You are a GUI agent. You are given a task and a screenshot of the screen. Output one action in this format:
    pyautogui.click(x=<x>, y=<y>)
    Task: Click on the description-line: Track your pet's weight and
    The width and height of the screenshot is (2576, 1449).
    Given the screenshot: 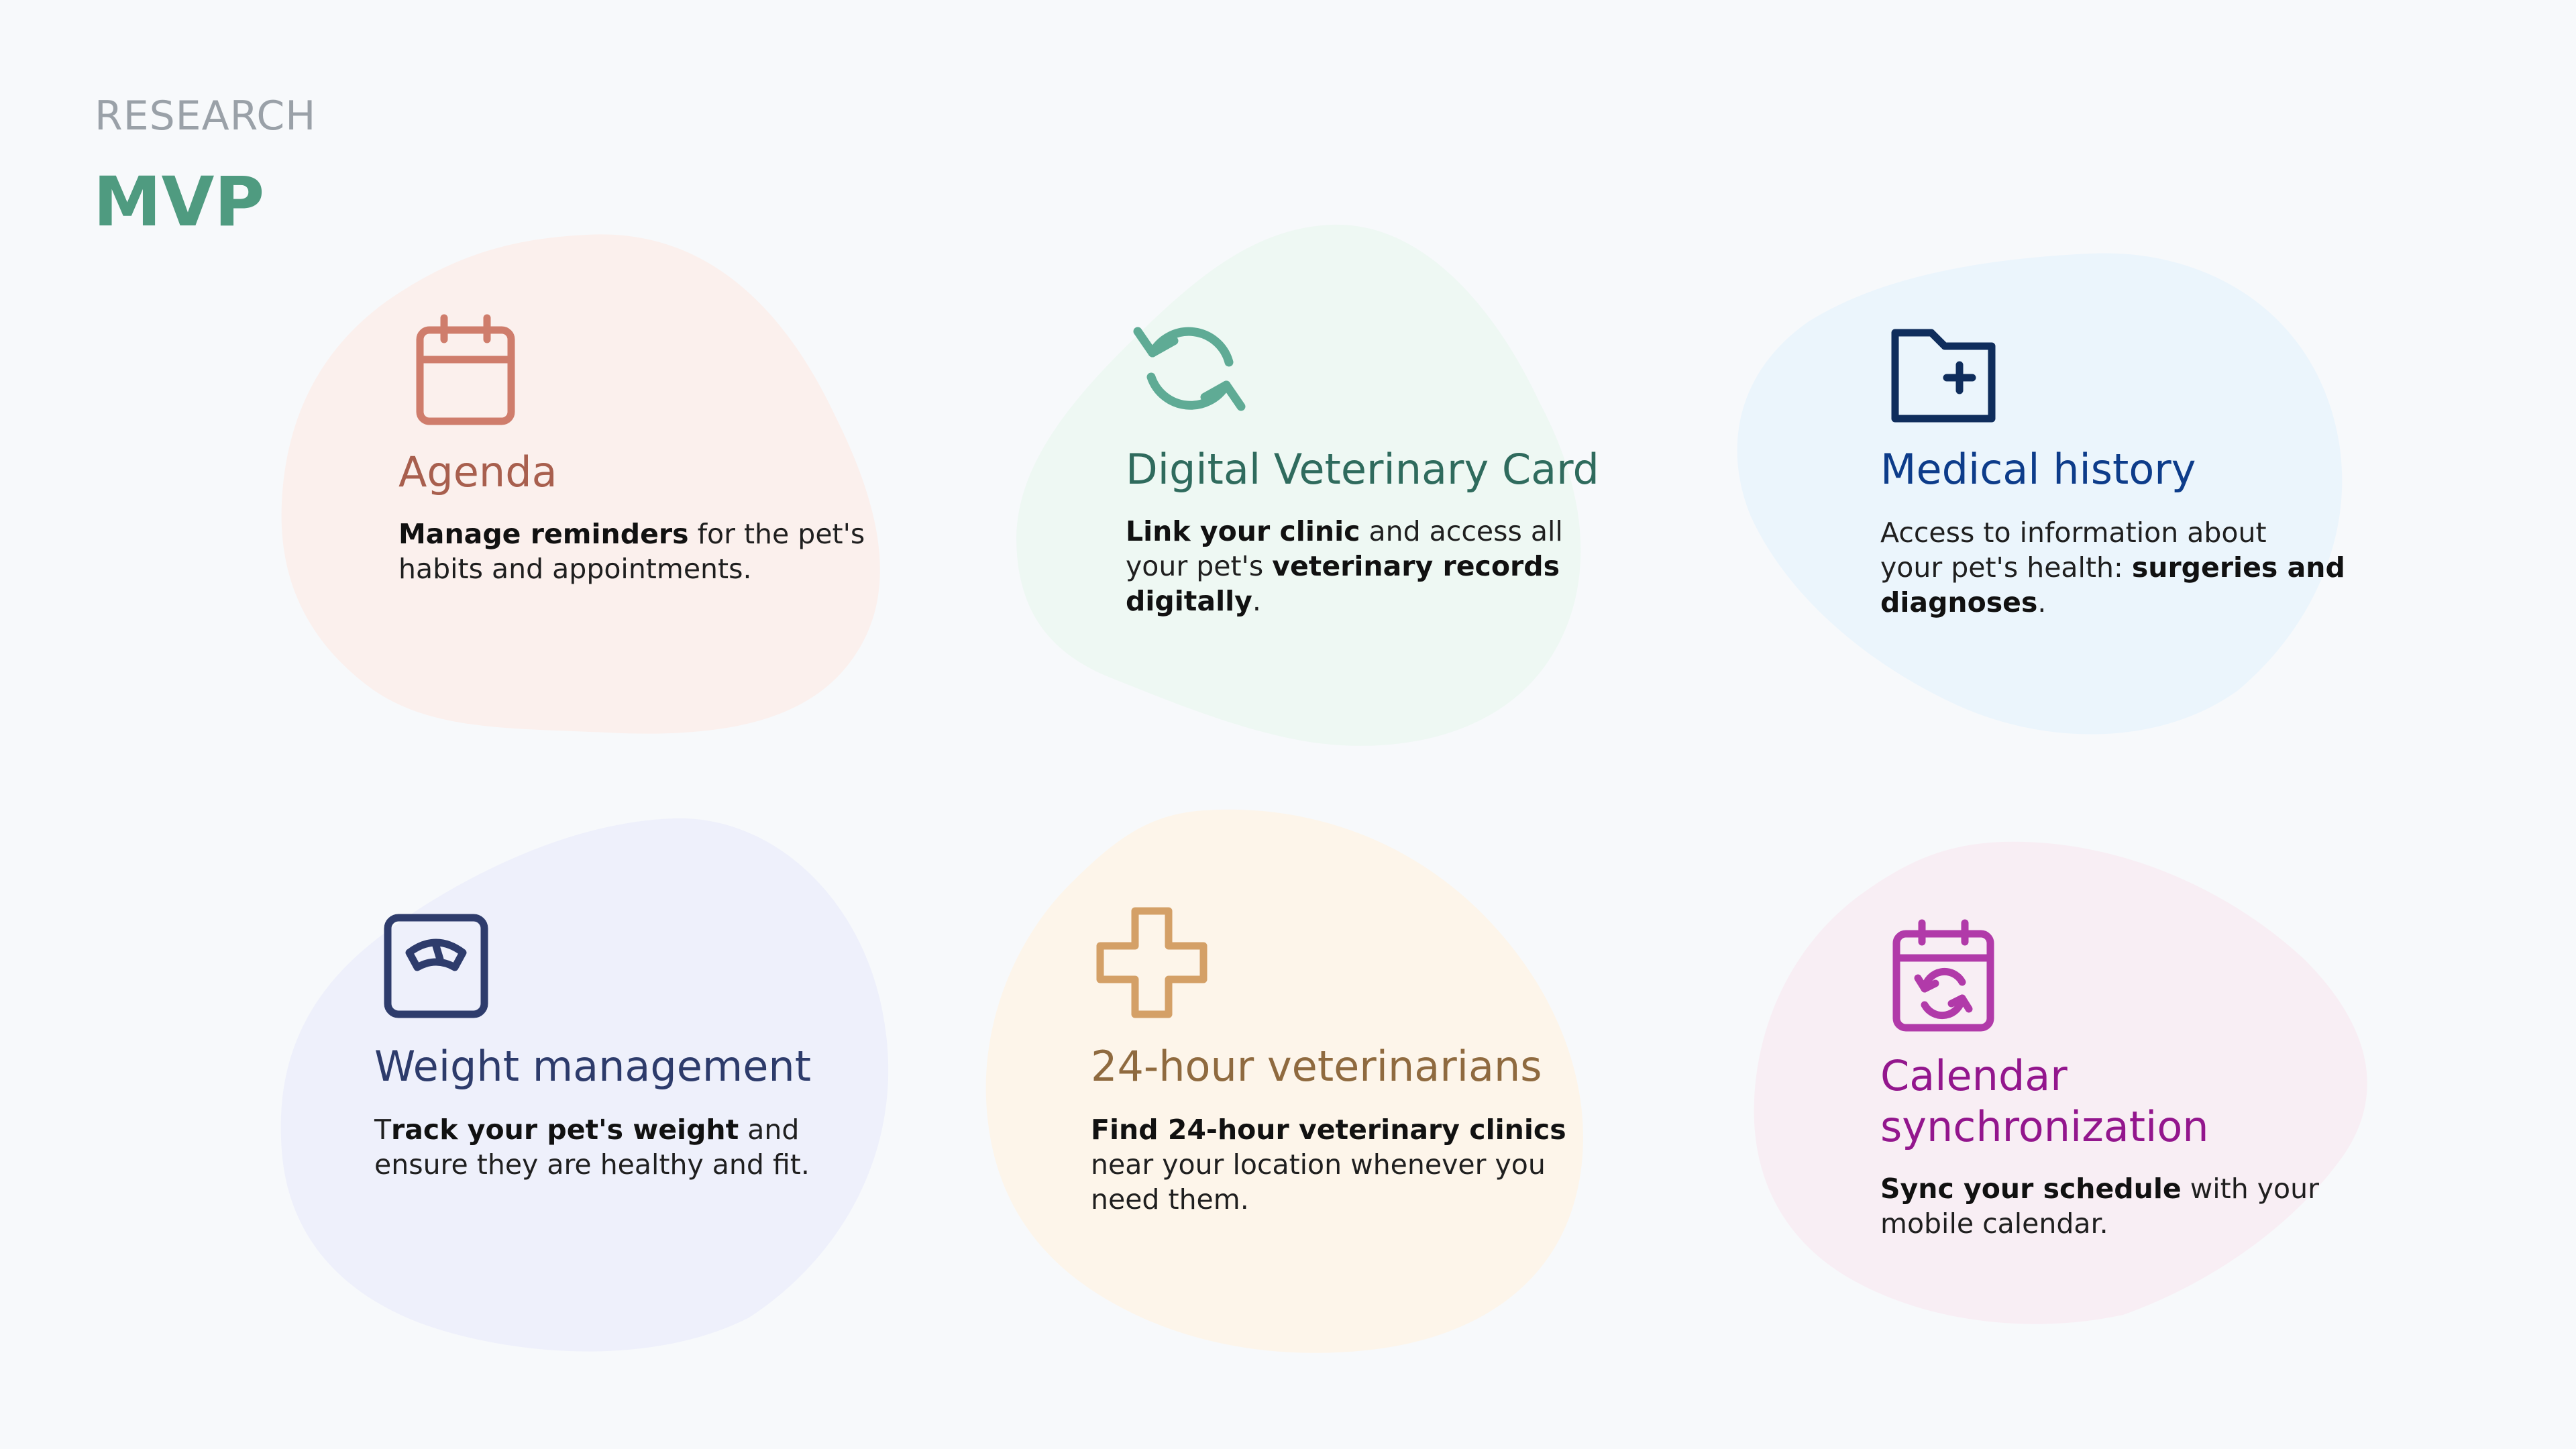 What is the action you would take?
    pyautogui.click(x=592, y=1129)
    